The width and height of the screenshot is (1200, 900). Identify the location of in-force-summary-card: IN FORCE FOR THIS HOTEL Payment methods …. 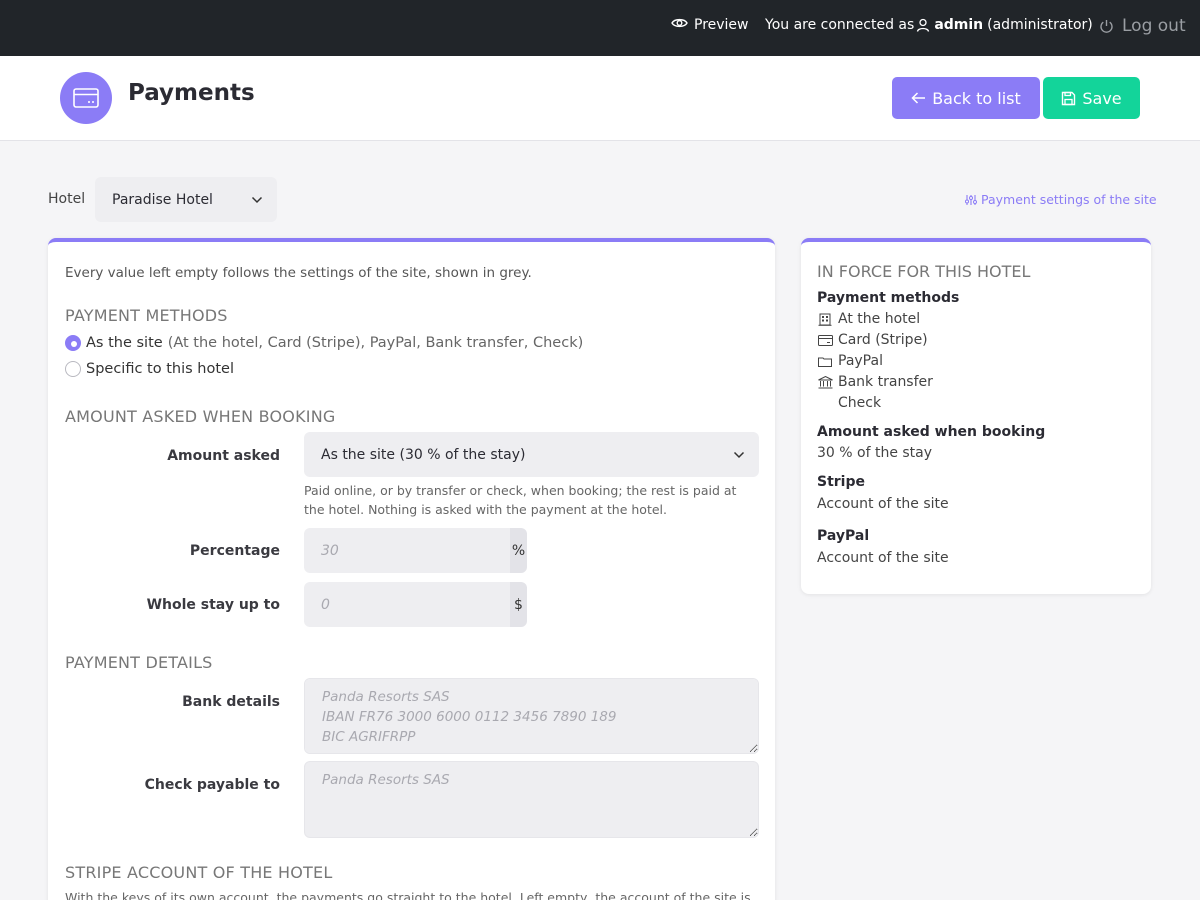
(976, 416).